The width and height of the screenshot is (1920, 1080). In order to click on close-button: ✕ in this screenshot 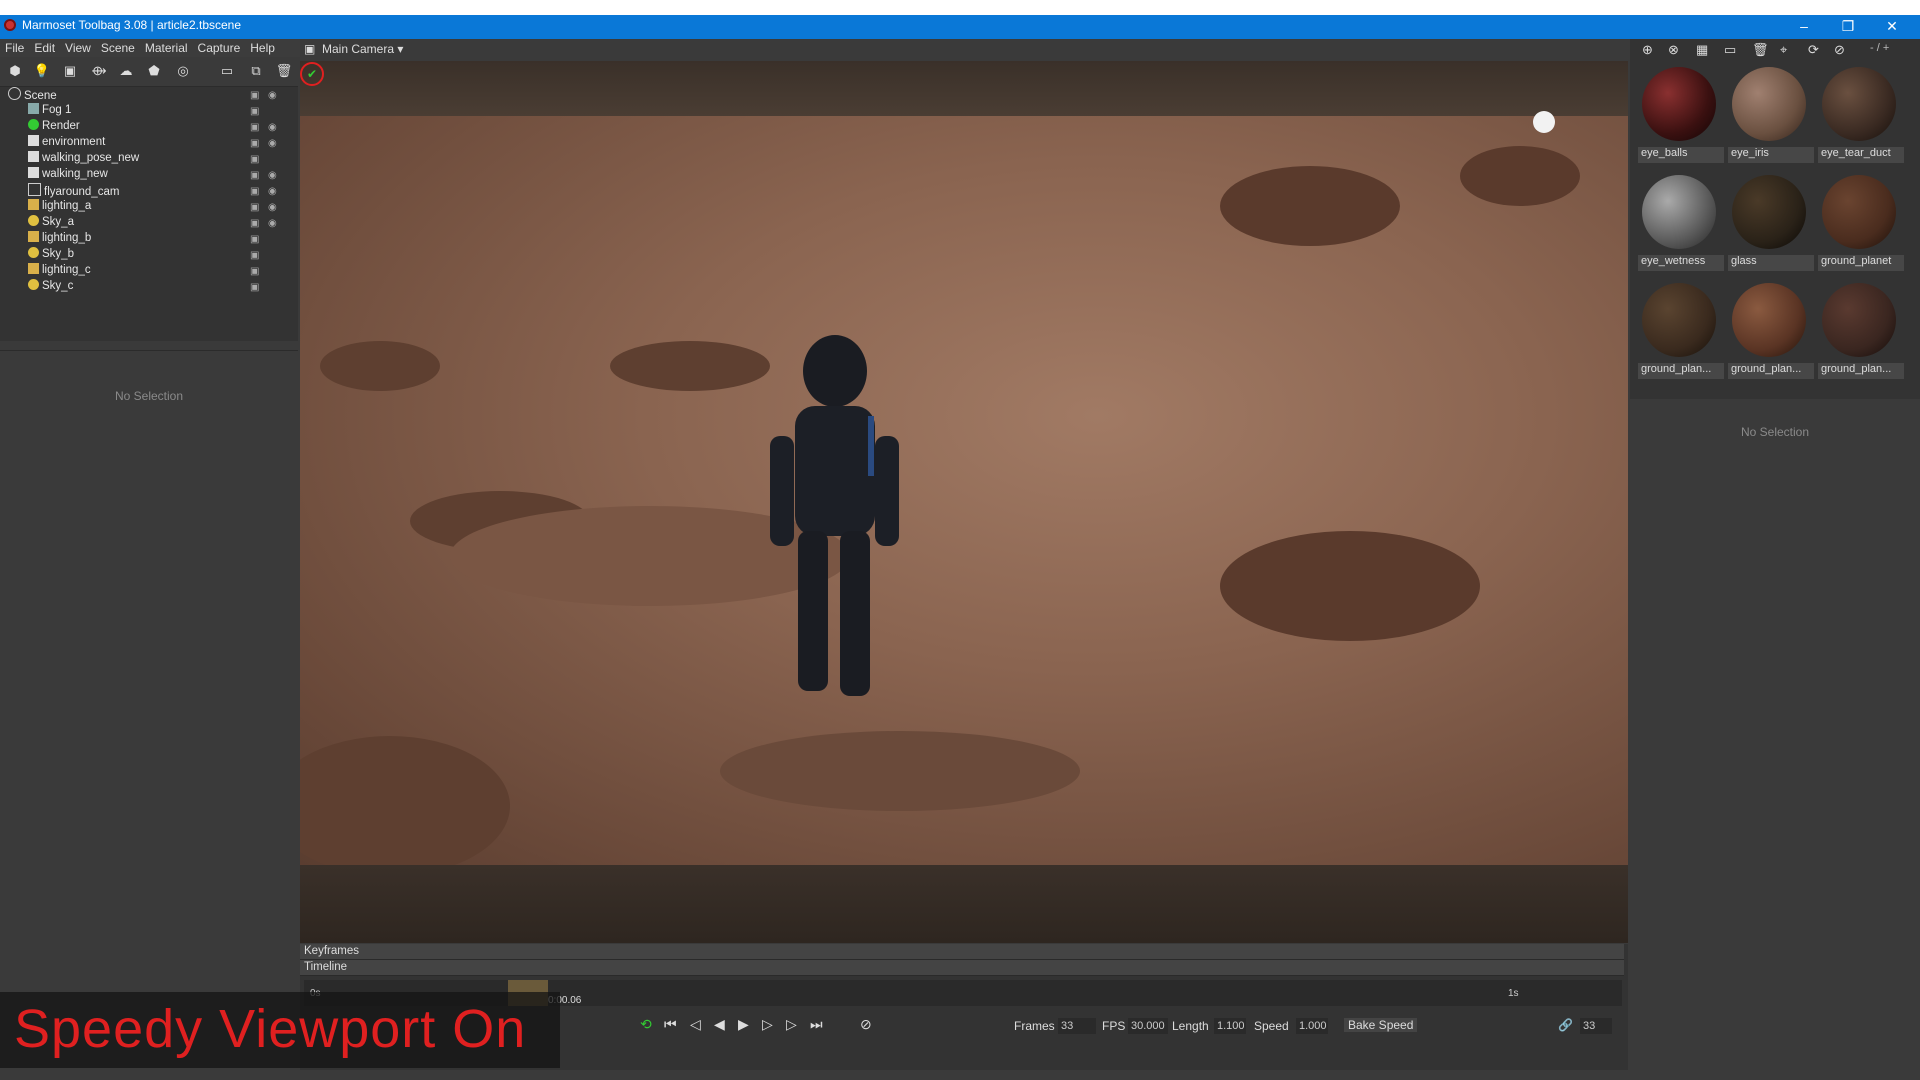, I will do `click(1892, 26)`.